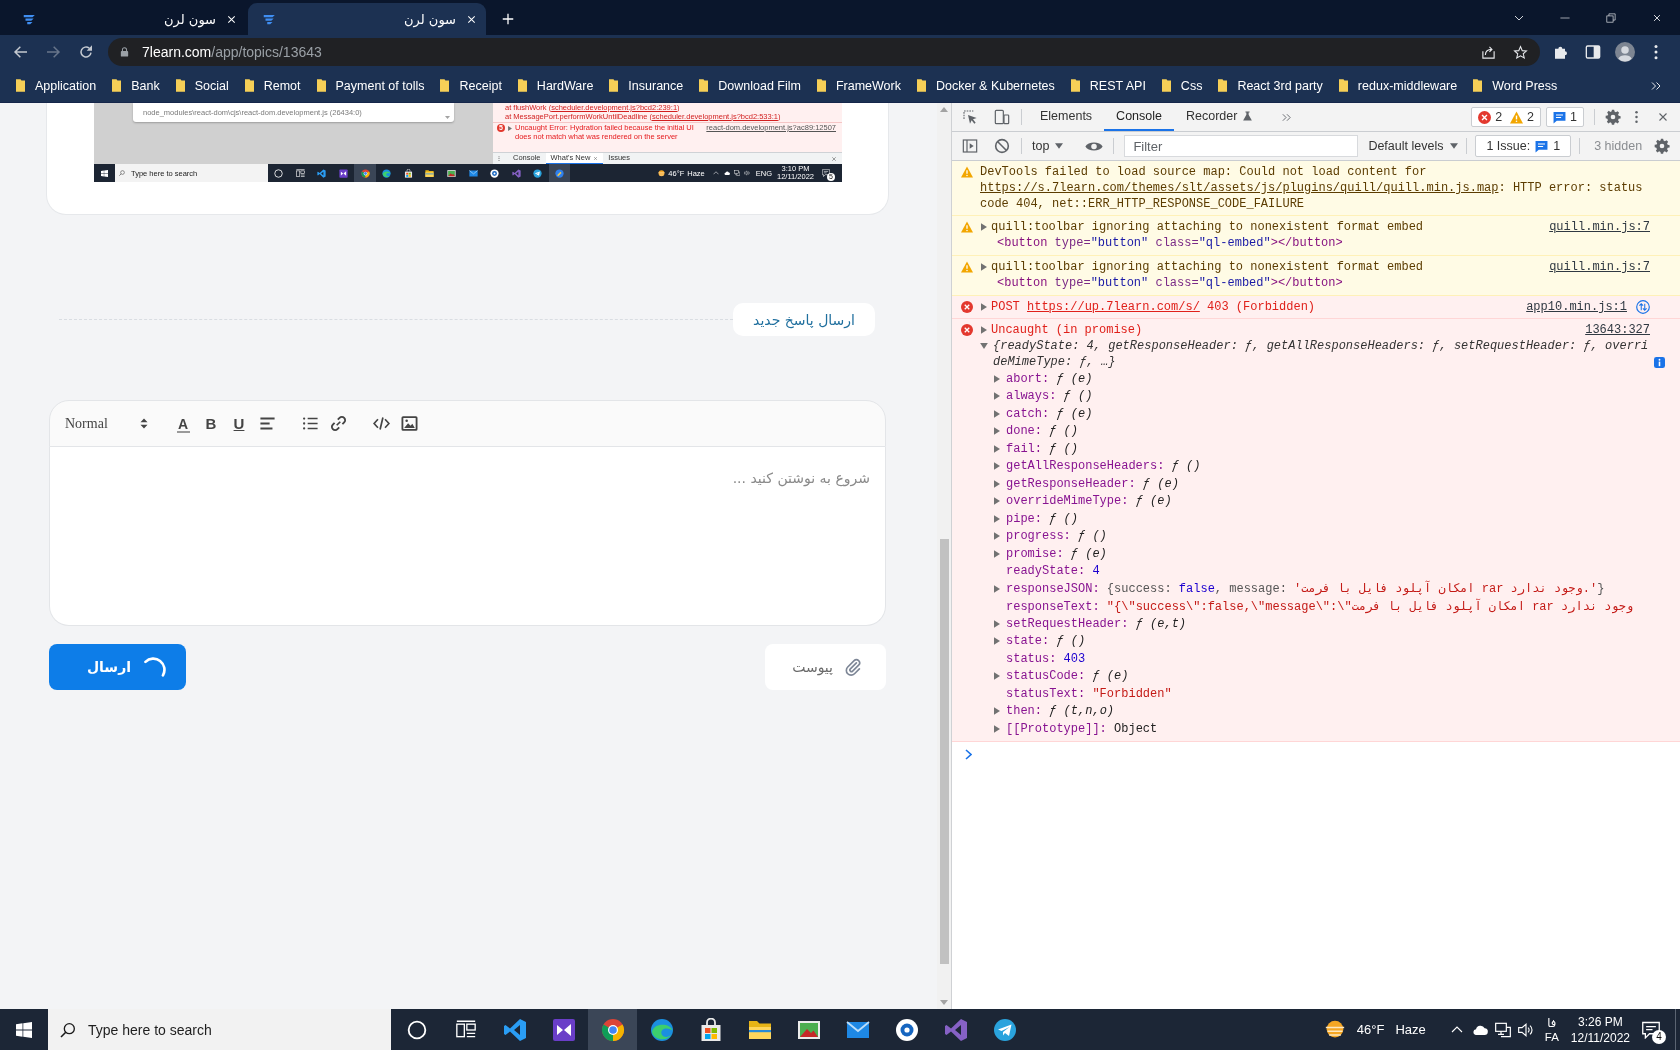 This screenshot has height=1050, width=1680. Describe the element at coordinates (1656, 85) in the screenshot. I see `double-chevron-icon` at that location.